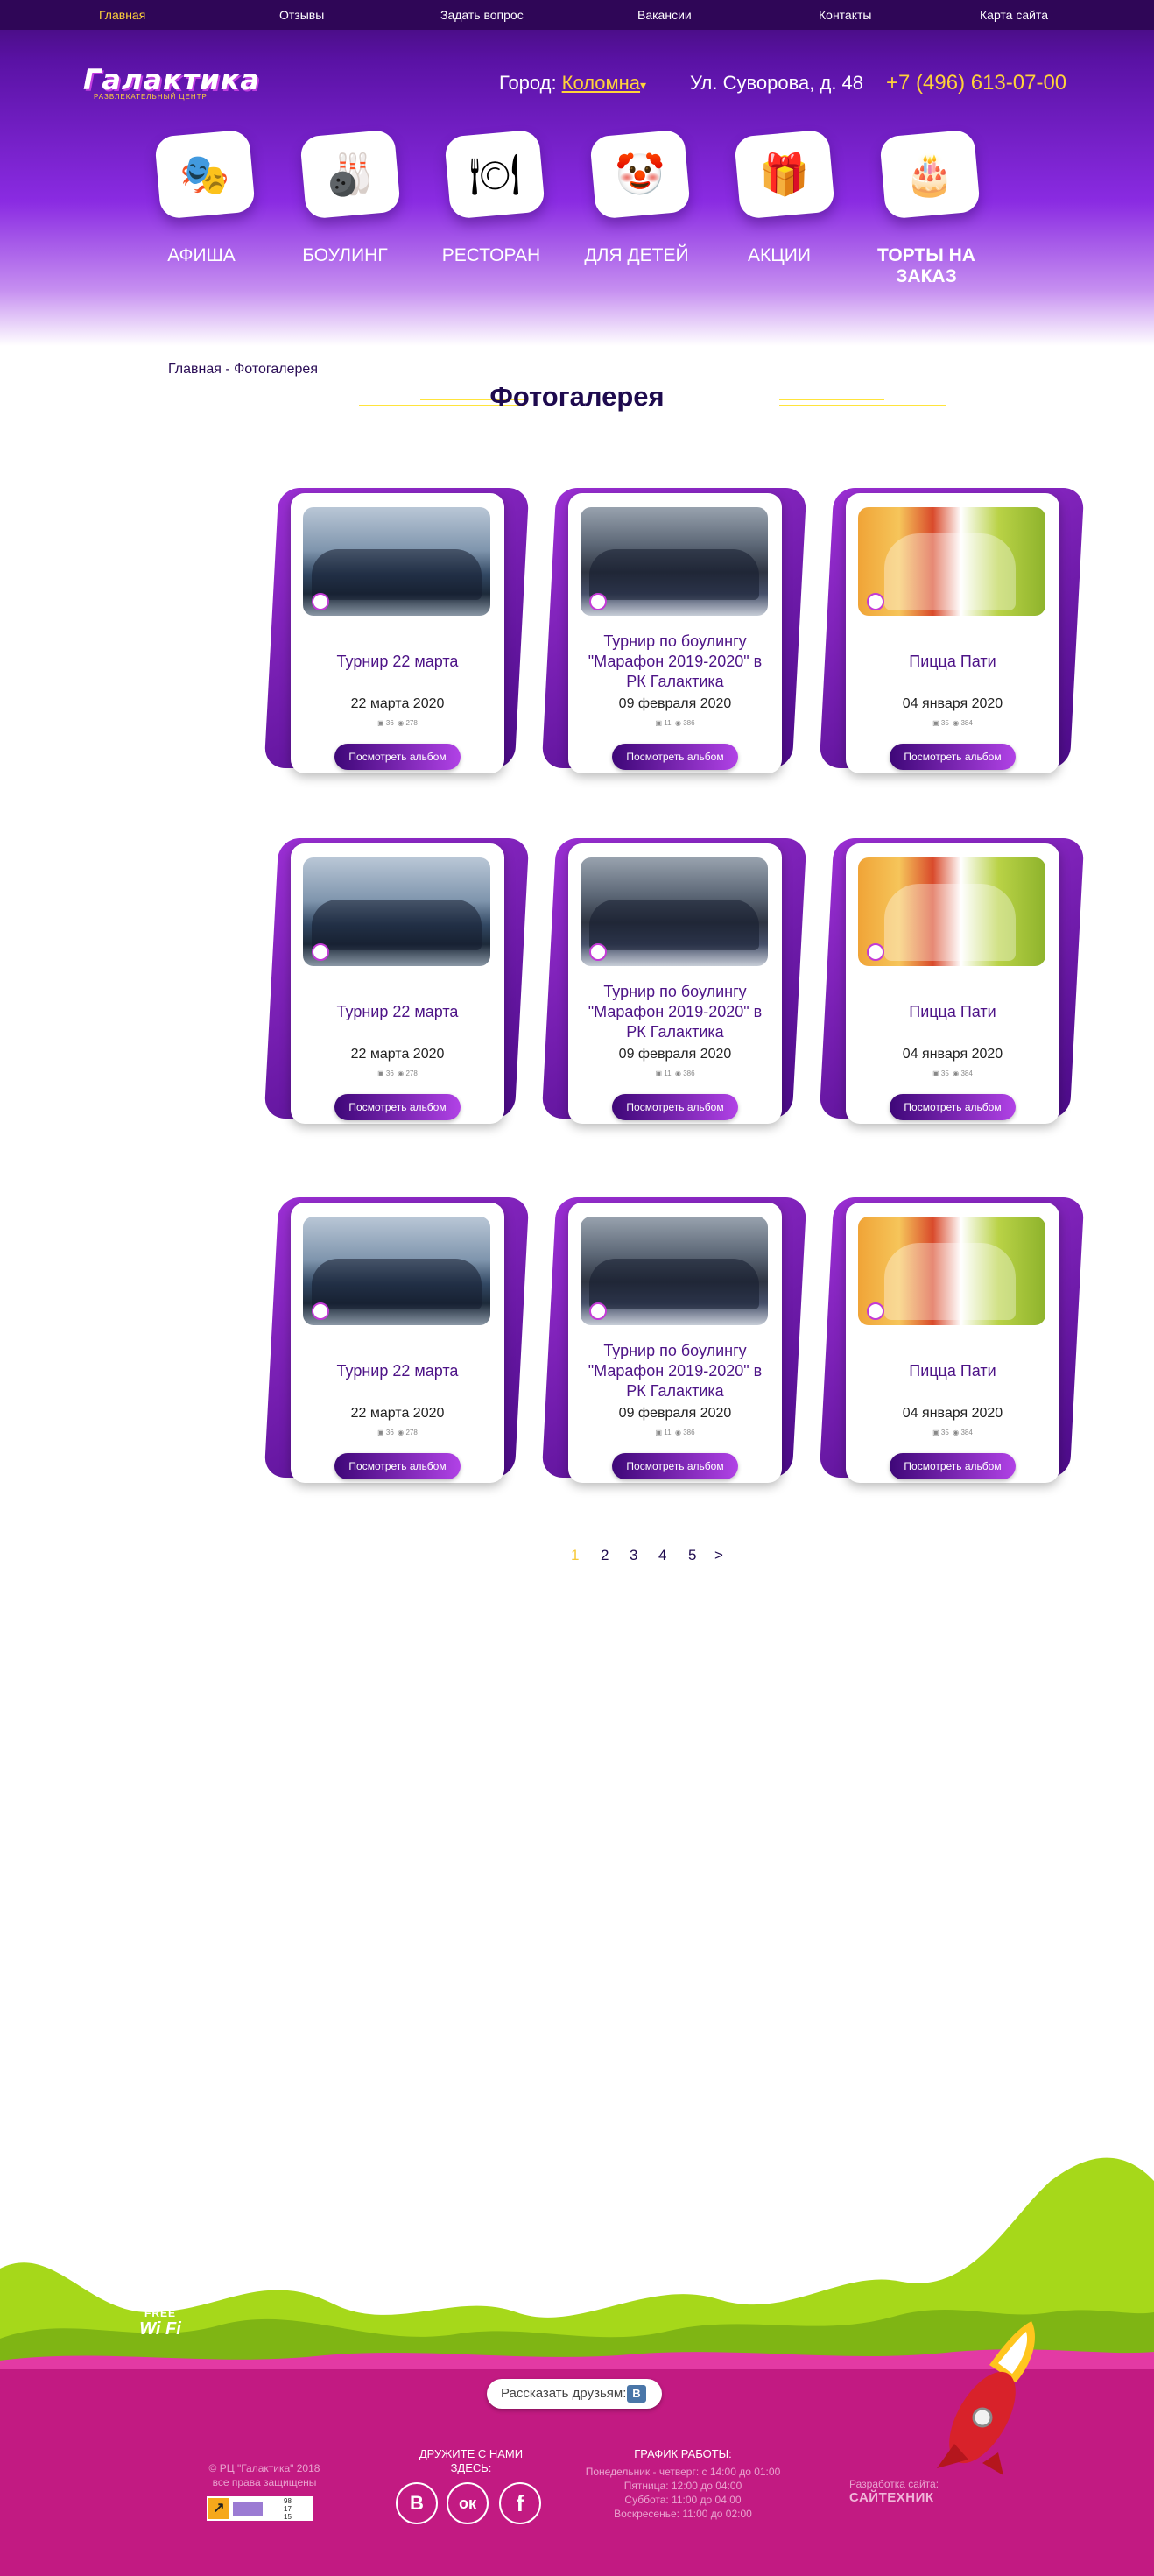 This screenshot has width=1154, height=2576. I want to click on category-label: ДЛЯ ДЕТЕЙ, so click(636, 255).